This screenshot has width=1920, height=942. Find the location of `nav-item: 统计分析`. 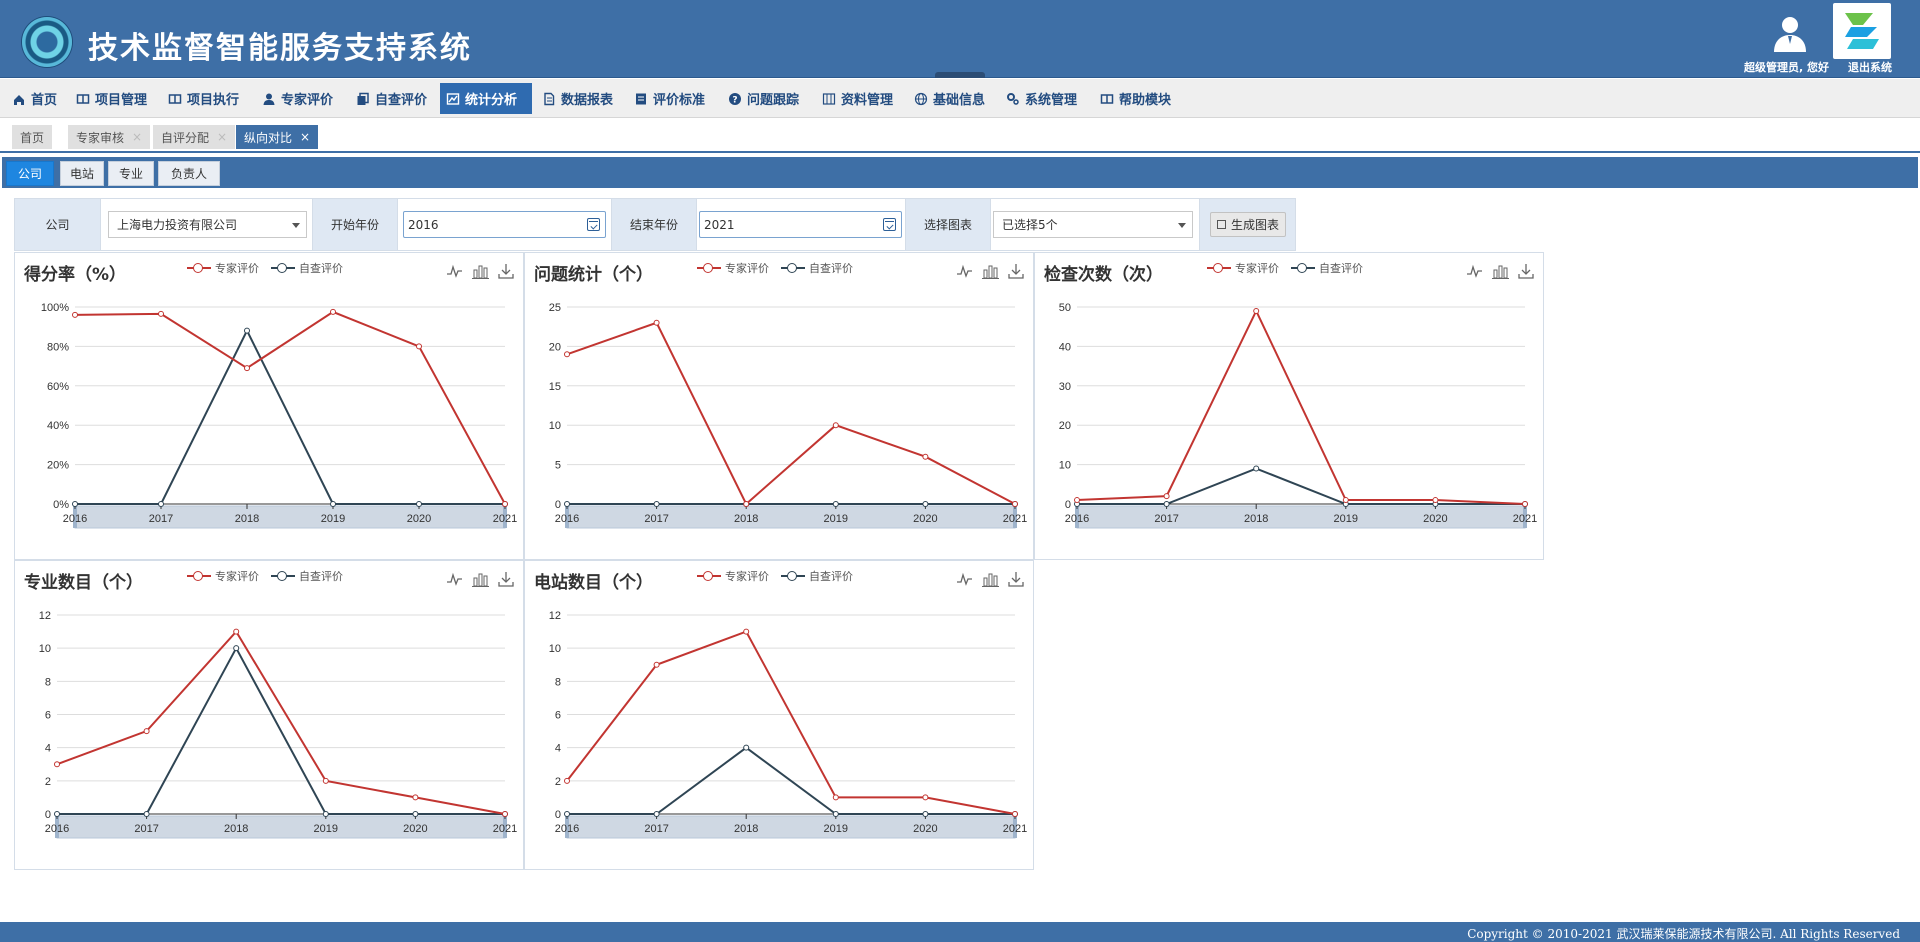

nav-item: 统计分析 is located at coordinates (486, 98).